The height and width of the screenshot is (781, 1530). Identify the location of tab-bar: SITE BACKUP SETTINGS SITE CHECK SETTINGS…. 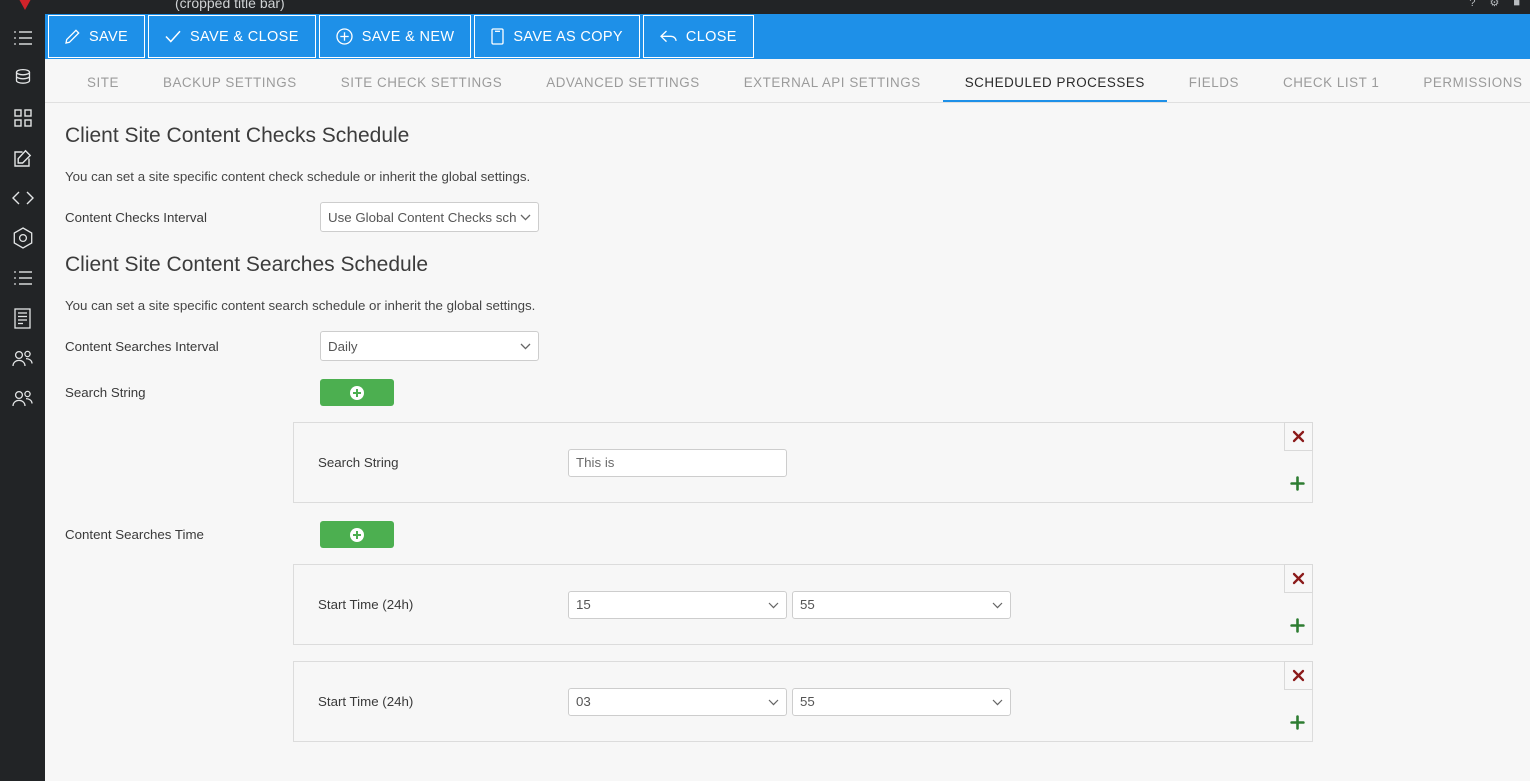
(787, 81).